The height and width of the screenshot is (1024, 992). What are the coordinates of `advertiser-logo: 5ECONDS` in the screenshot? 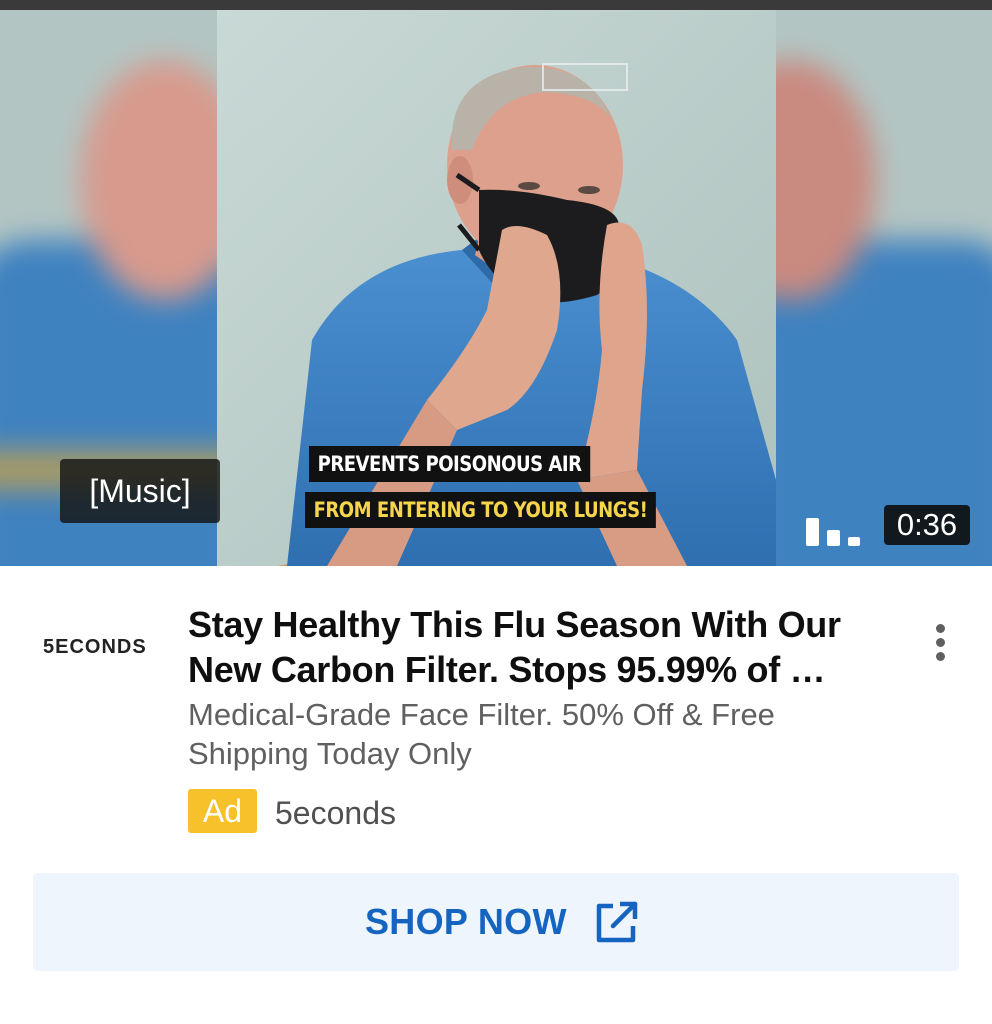 It's located at (95, 647).